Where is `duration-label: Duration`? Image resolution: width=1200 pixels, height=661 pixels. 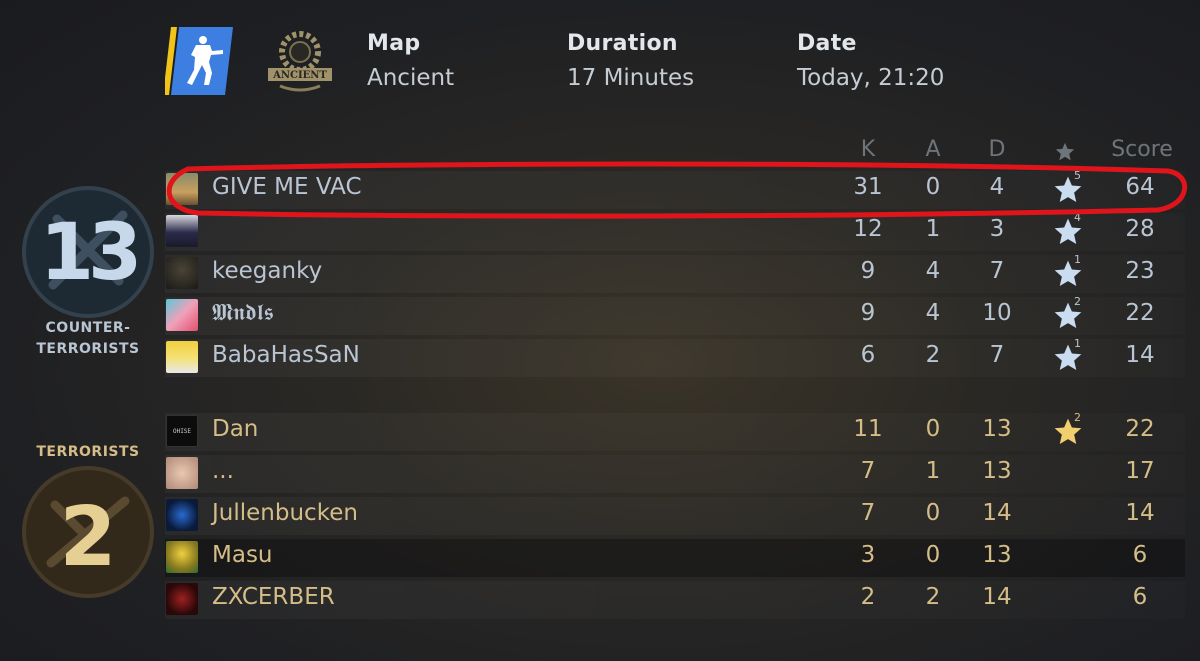 duration-label: Duration is located at coordinates (622, 43).